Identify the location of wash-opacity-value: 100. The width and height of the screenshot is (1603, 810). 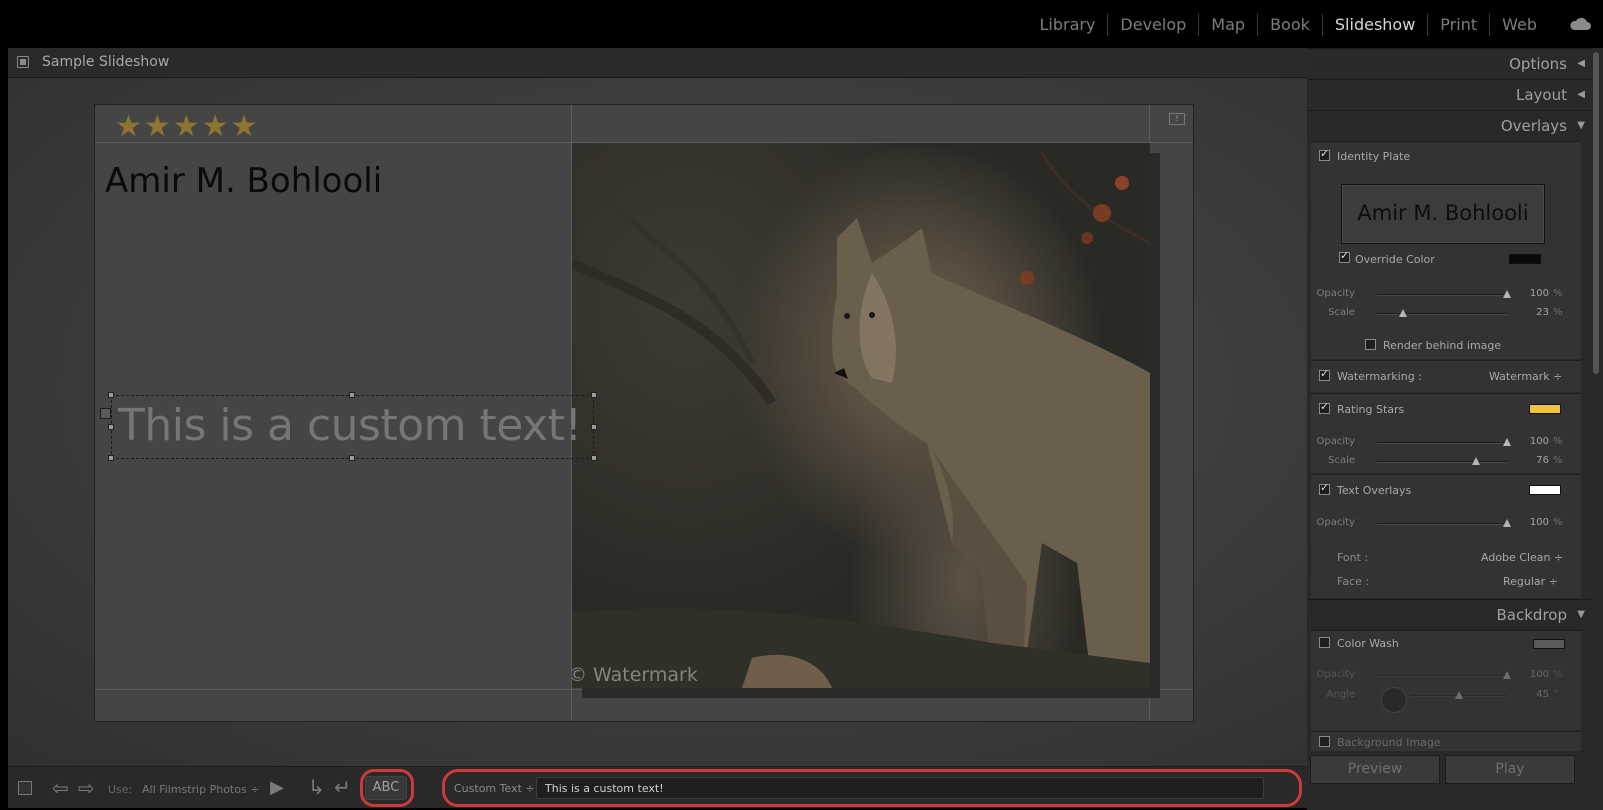
(1534, 674).